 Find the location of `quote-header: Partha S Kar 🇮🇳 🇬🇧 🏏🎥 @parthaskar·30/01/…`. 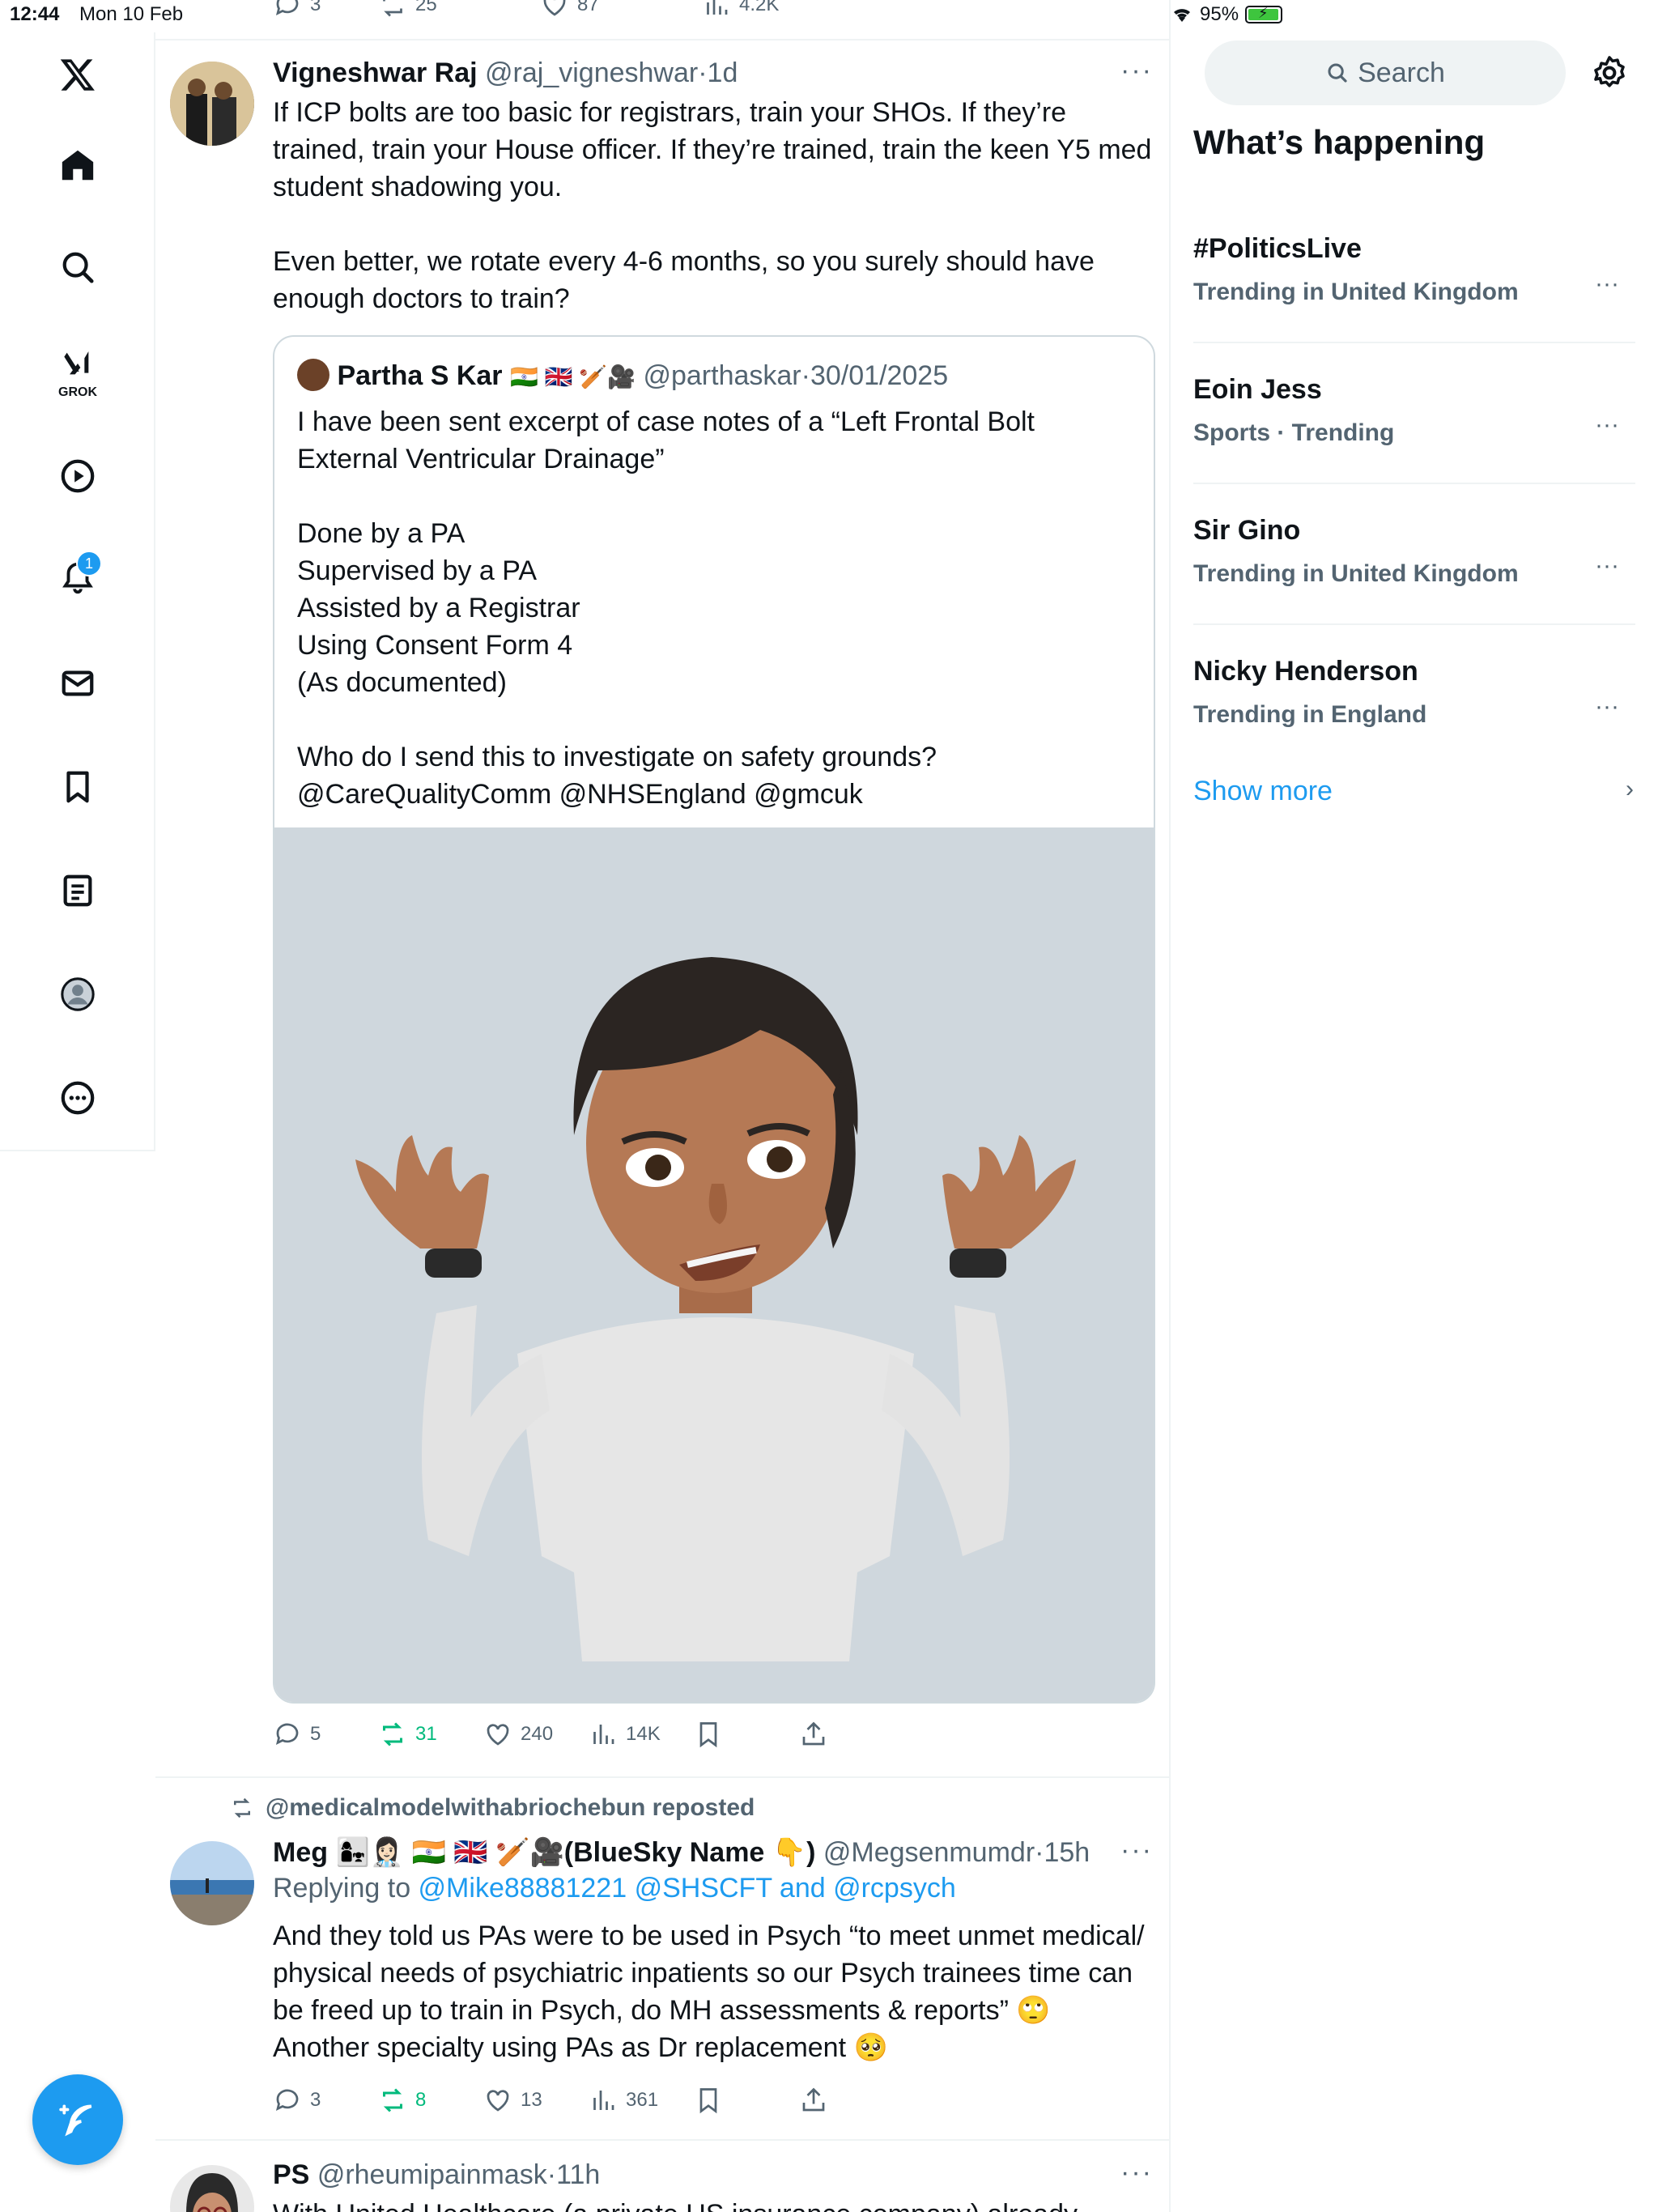

quote-header: Partha S Kar 🇮🇳 🇬🇧 🏏🎥 @parthaskar·30/01/… is located at coordinates (714, 366).